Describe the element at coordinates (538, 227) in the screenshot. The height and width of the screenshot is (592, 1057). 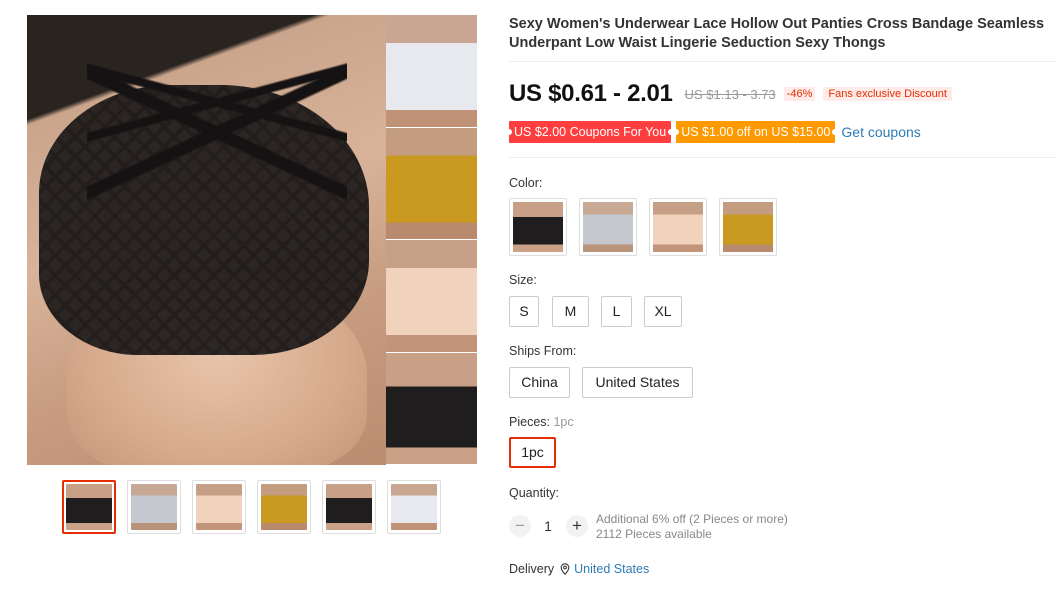
I see `color-option-black` at that location.